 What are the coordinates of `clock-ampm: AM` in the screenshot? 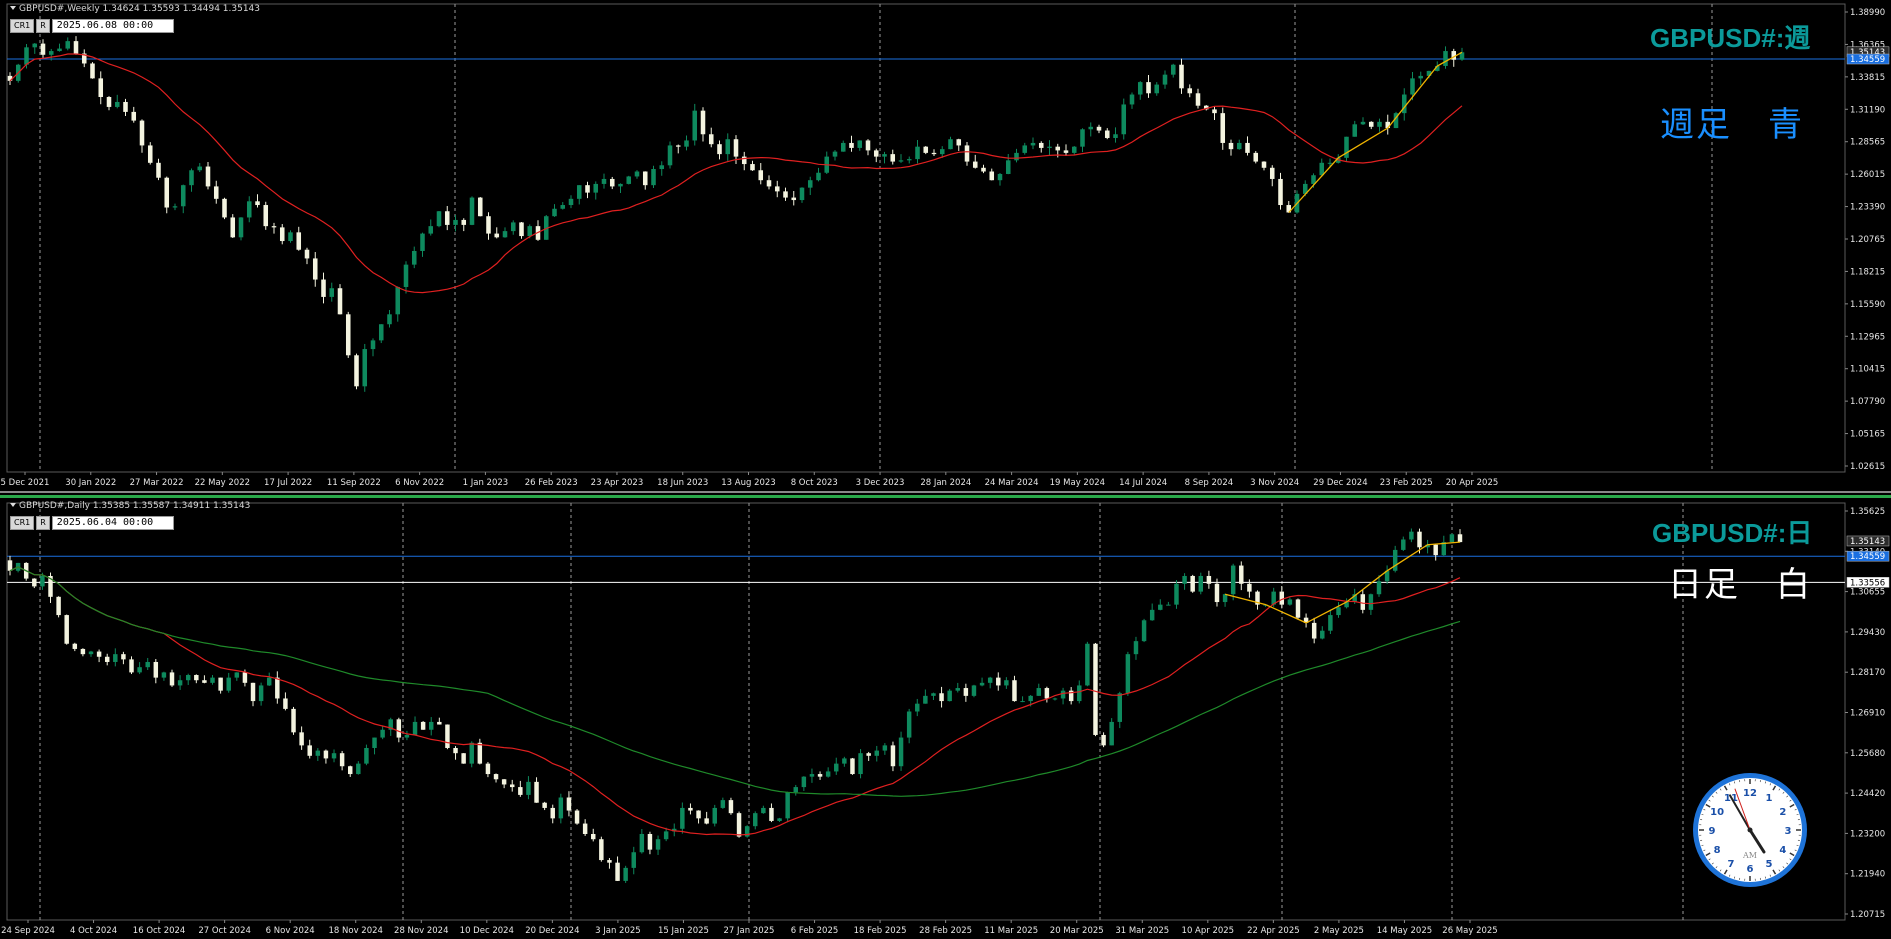 It's located at (1749, 855).